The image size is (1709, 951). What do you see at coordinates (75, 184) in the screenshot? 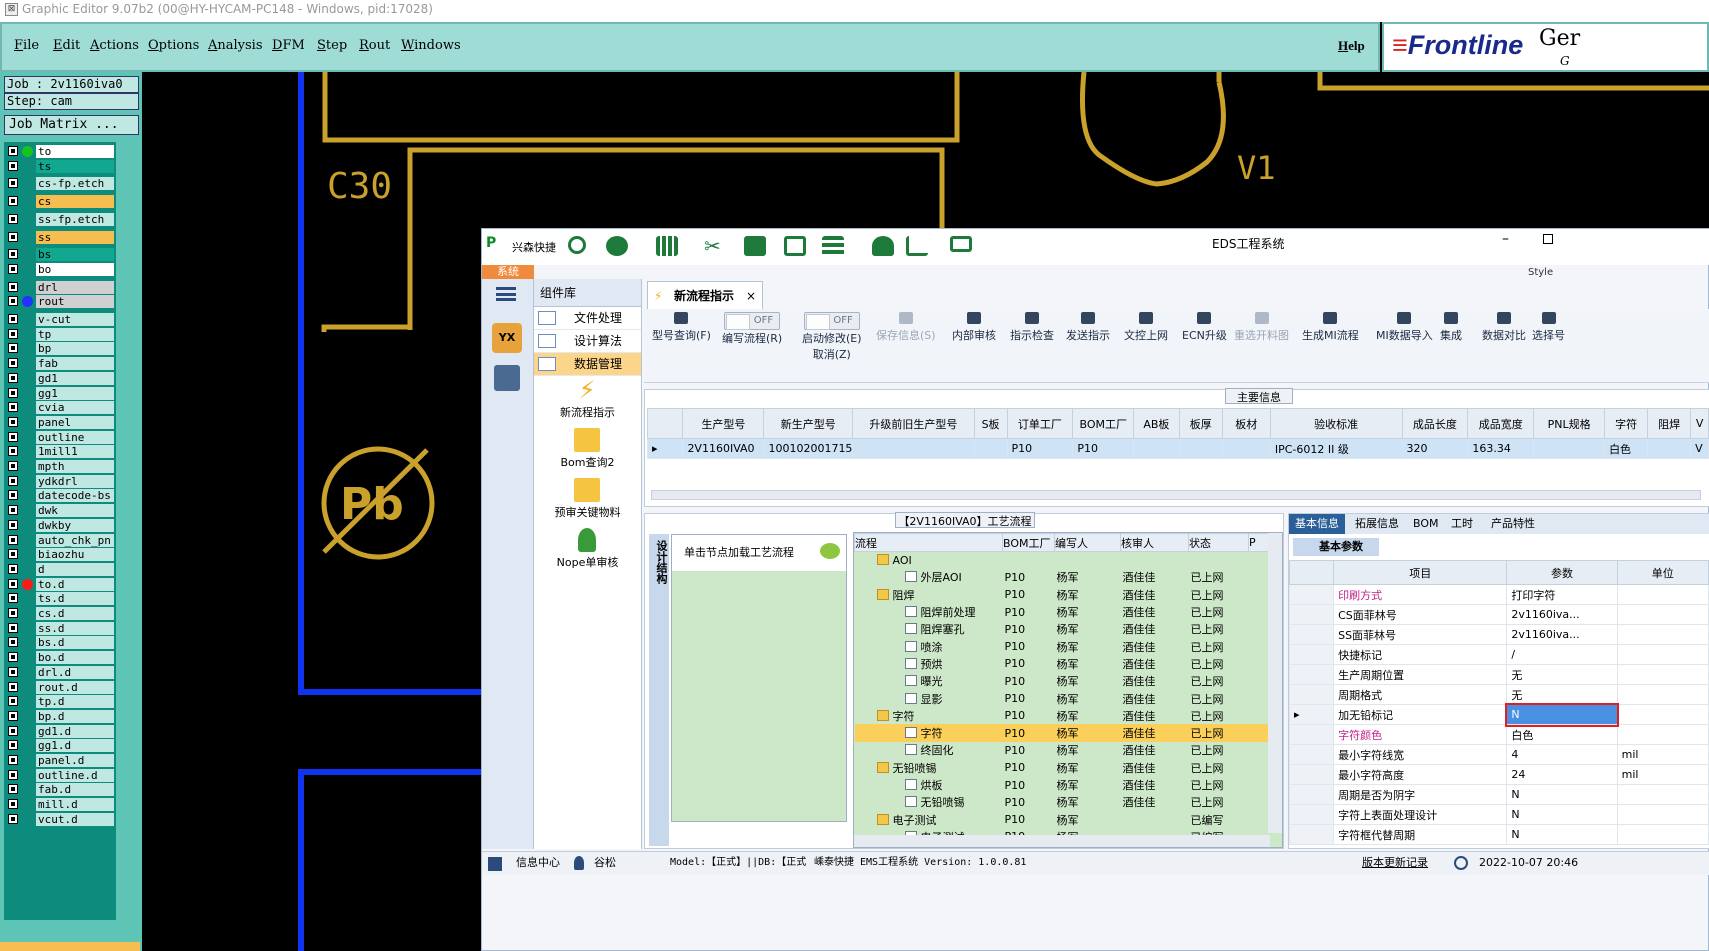
I see `layer-name: cs-fp.etch` at bounding box center [75, 184].